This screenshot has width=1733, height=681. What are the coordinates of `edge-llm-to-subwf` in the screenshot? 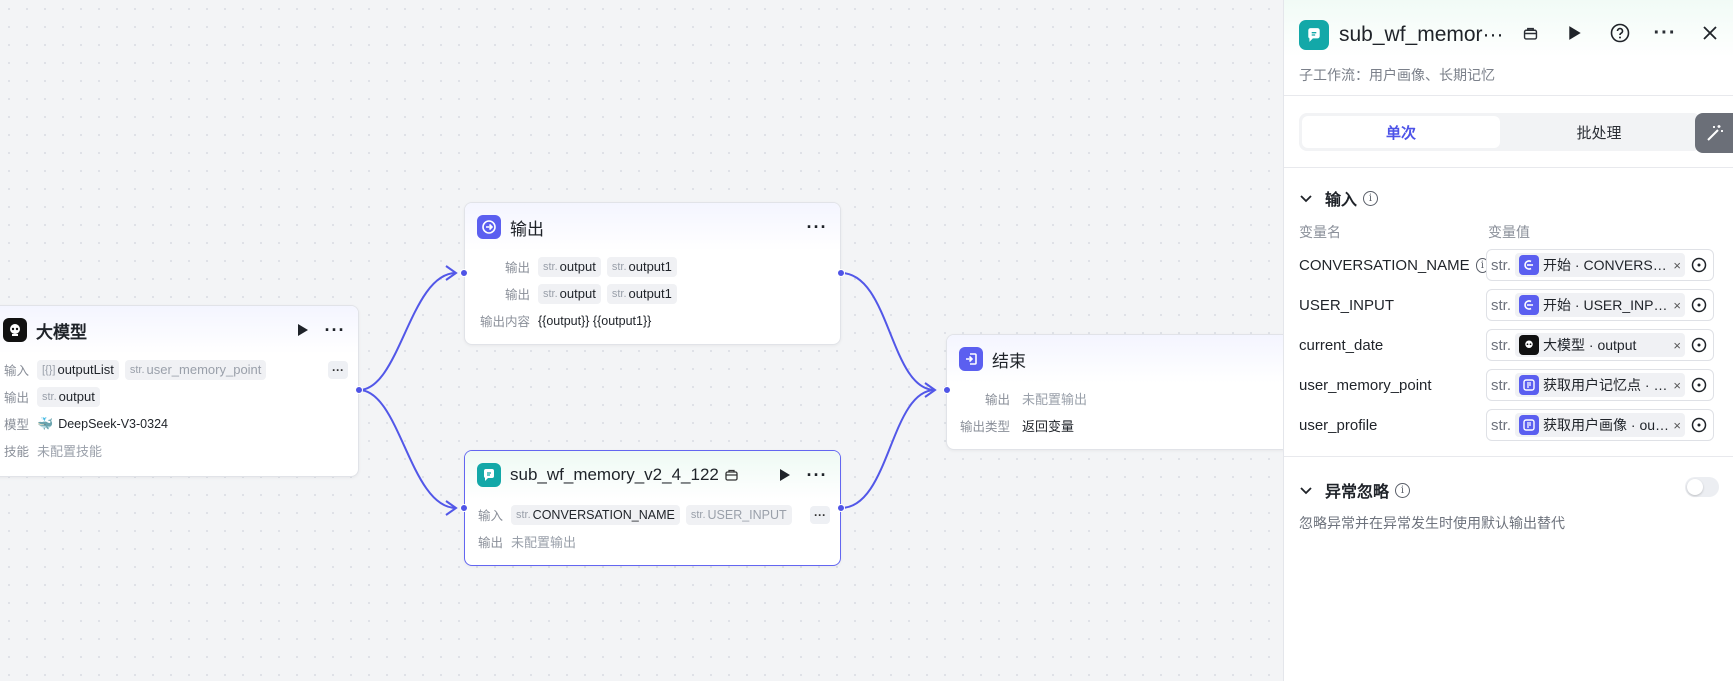 It's located at (407, 449).